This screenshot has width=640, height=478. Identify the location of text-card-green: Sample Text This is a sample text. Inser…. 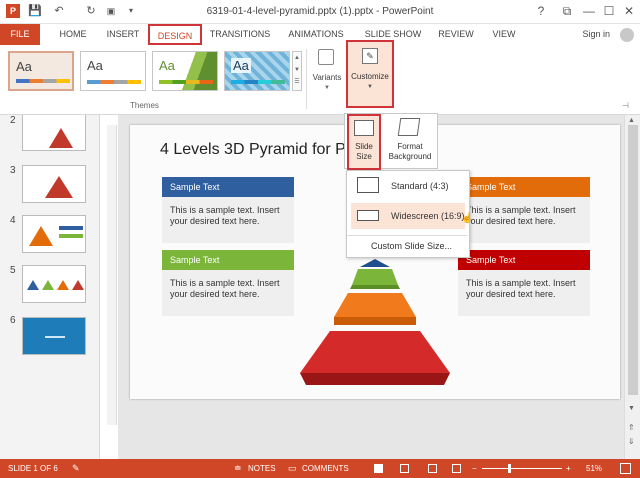
(228, 283).